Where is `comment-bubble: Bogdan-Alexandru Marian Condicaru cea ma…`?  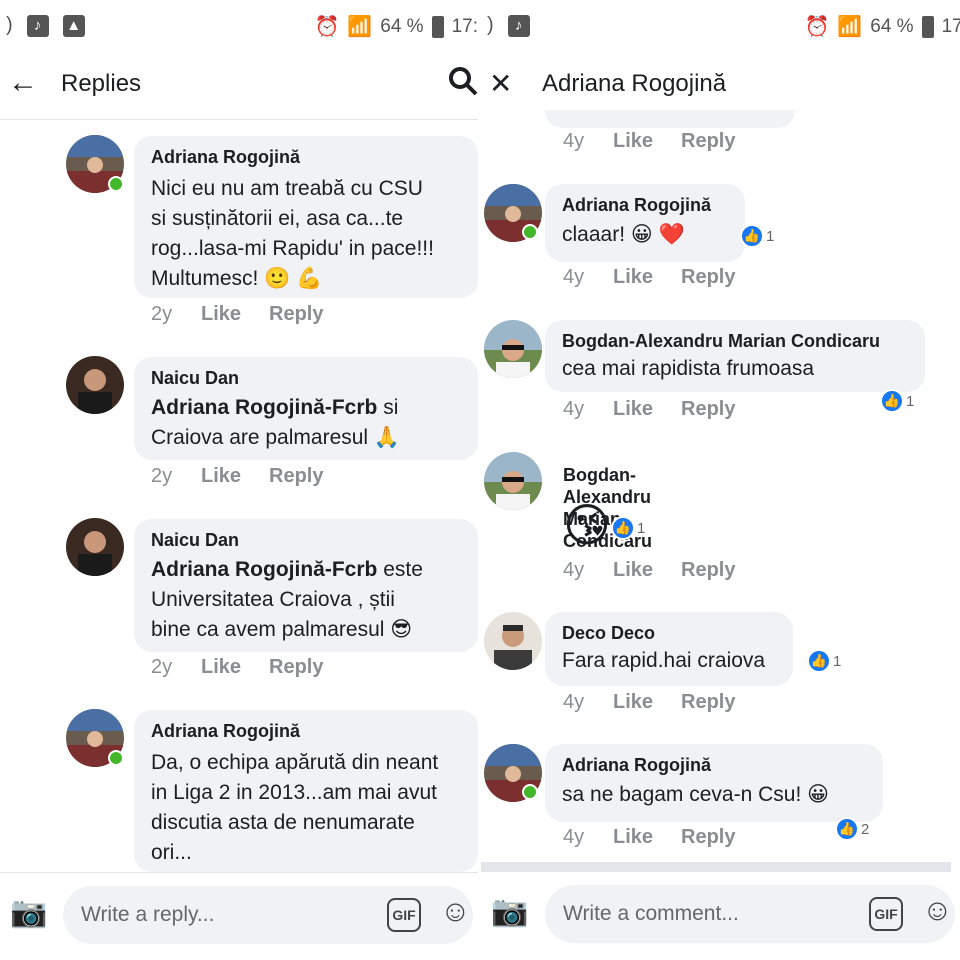
comment-bubble: Bogdan-Alexandru Marian Condicaru cea ma… is located at coordinates (735, 356).